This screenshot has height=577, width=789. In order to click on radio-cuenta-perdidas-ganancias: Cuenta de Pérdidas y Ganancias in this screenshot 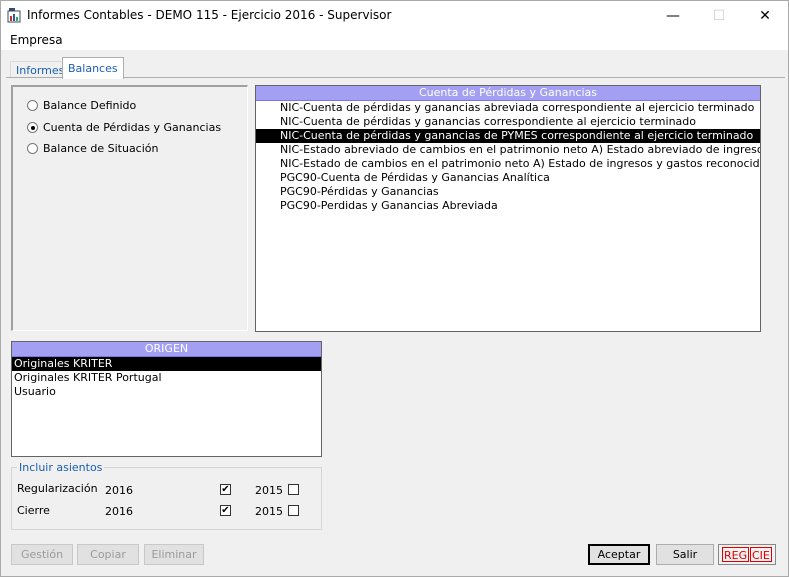, I will do `click(124, 127)`.